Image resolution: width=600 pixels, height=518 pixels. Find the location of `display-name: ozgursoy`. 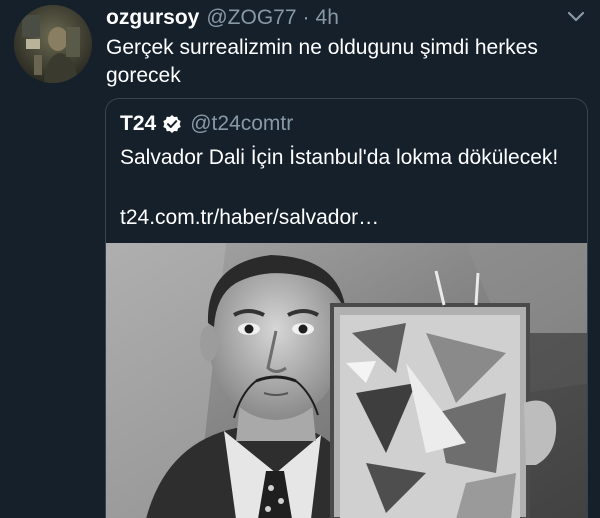

display-name: ozgursoy is located at coordinates (152, 18).